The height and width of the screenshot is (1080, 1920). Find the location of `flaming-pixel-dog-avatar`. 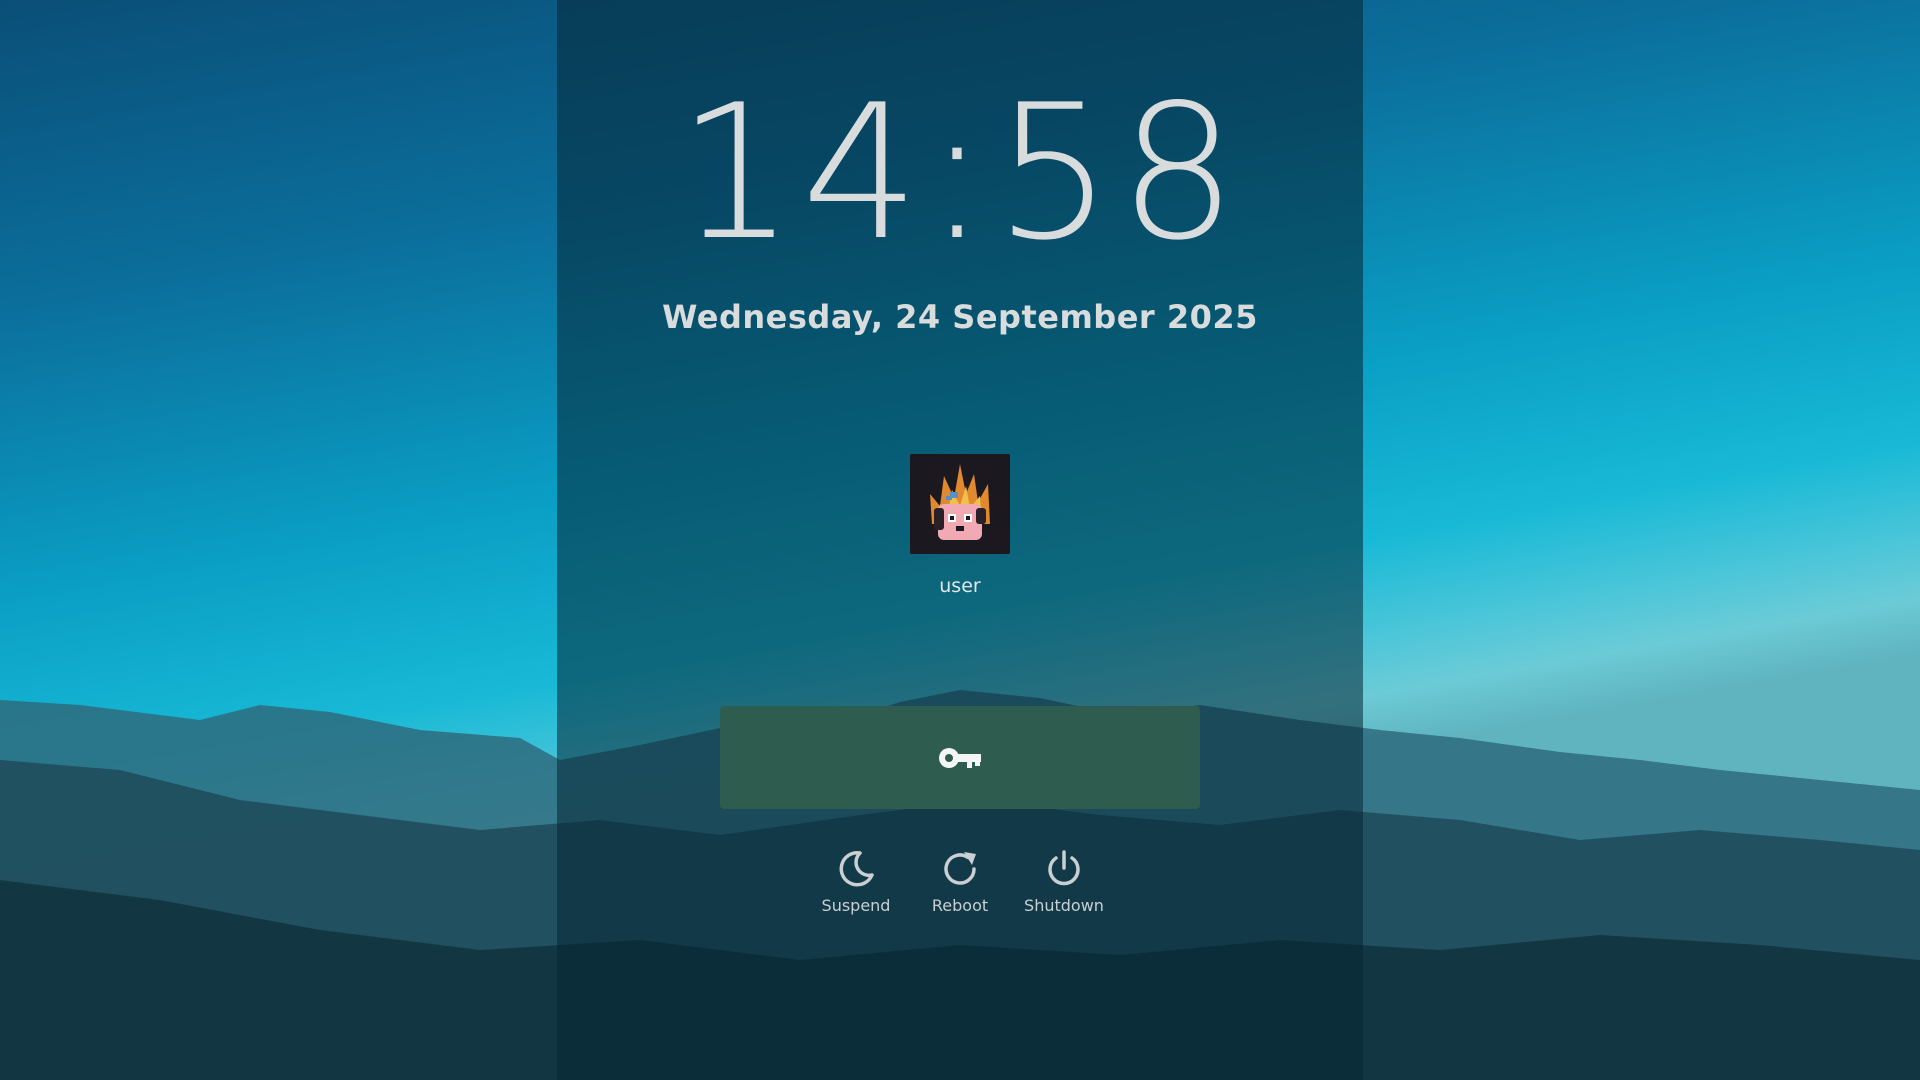

flaming-pixel-dog-avatar is located at coordinates (960, 504).